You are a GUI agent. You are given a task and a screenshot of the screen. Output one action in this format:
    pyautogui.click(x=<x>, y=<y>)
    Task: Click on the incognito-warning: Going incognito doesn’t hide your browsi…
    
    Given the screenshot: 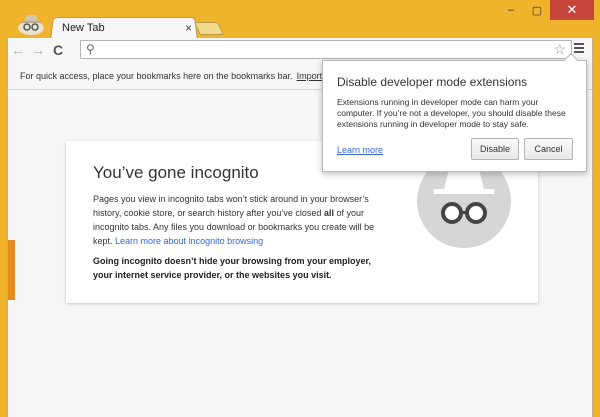 What is the action you would take?
    pyautogui.click(x=232, y=268)
    